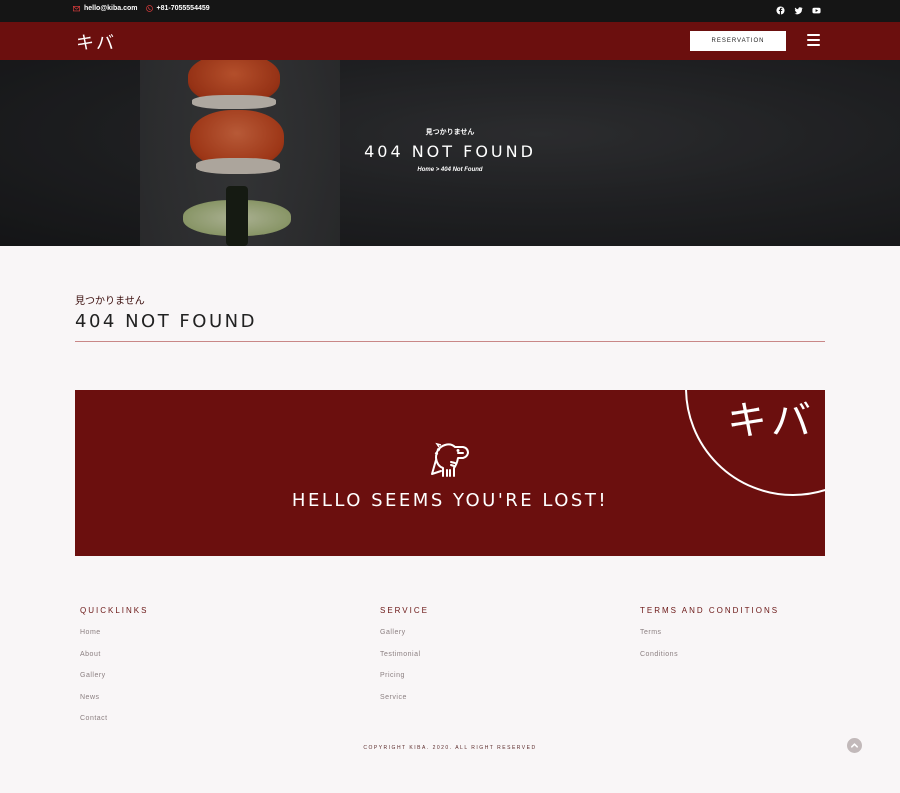  I want to click on main-navbar: キバ RESERVATION, so click(450, 41).